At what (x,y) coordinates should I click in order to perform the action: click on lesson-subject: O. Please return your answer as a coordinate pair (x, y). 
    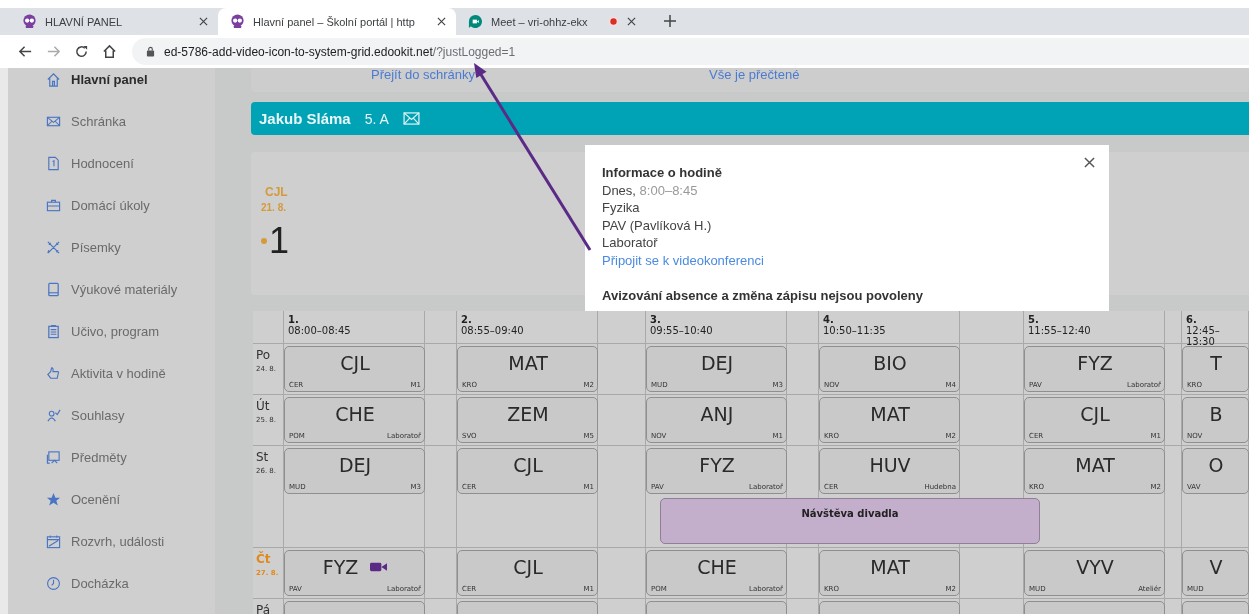
    Looking at the image, I should click on (1216, 465).